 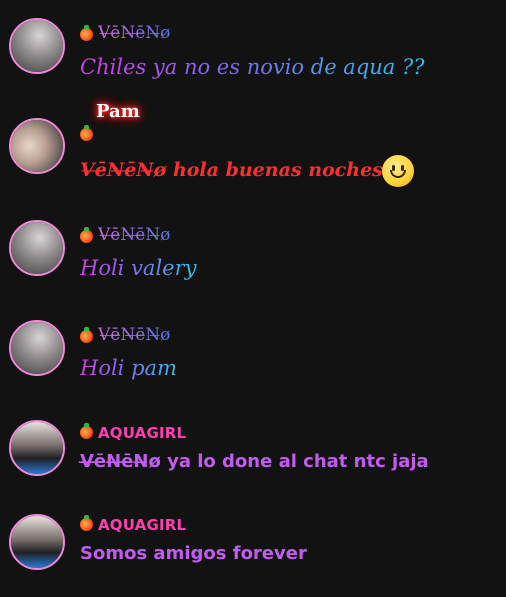 What do you see at coordinates (252, 67) in the screenshot?
I see `message-text: Chiles ya no es novio de aqua ??` at bounding box center [252, 67].